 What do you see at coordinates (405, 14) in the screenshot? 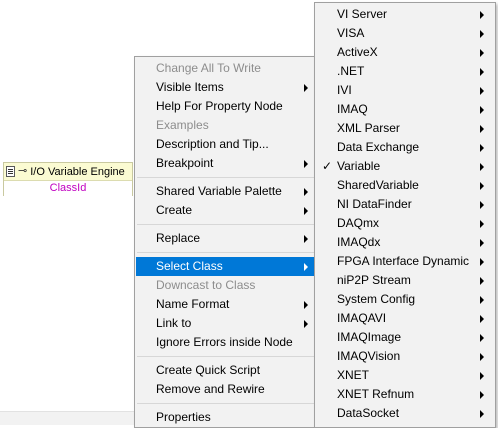
I see `class-item-vi-server: VI Server` at bounding box center [405, 14].